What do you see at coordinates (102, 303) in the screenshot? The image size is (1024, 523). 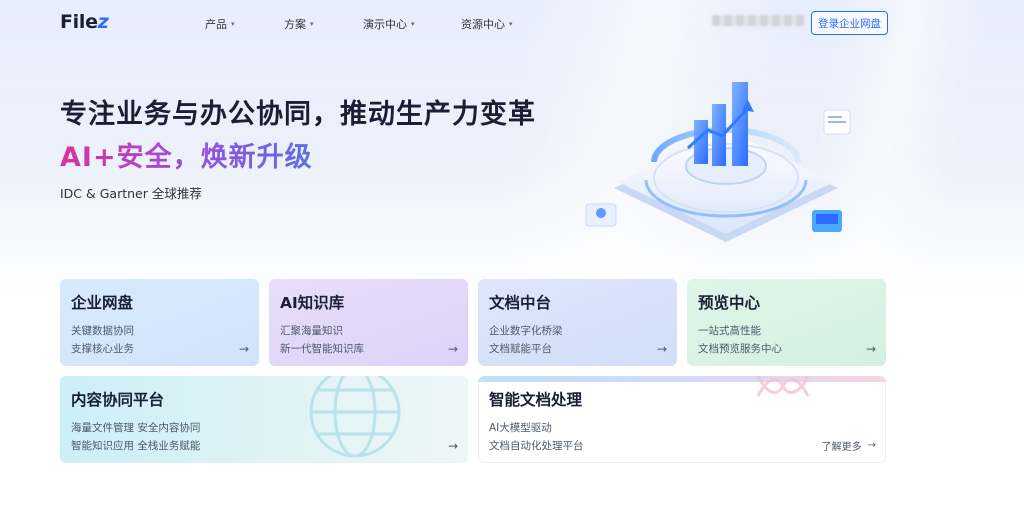 I see `card-title: 企业网盘` at bounding box center [102, 303].